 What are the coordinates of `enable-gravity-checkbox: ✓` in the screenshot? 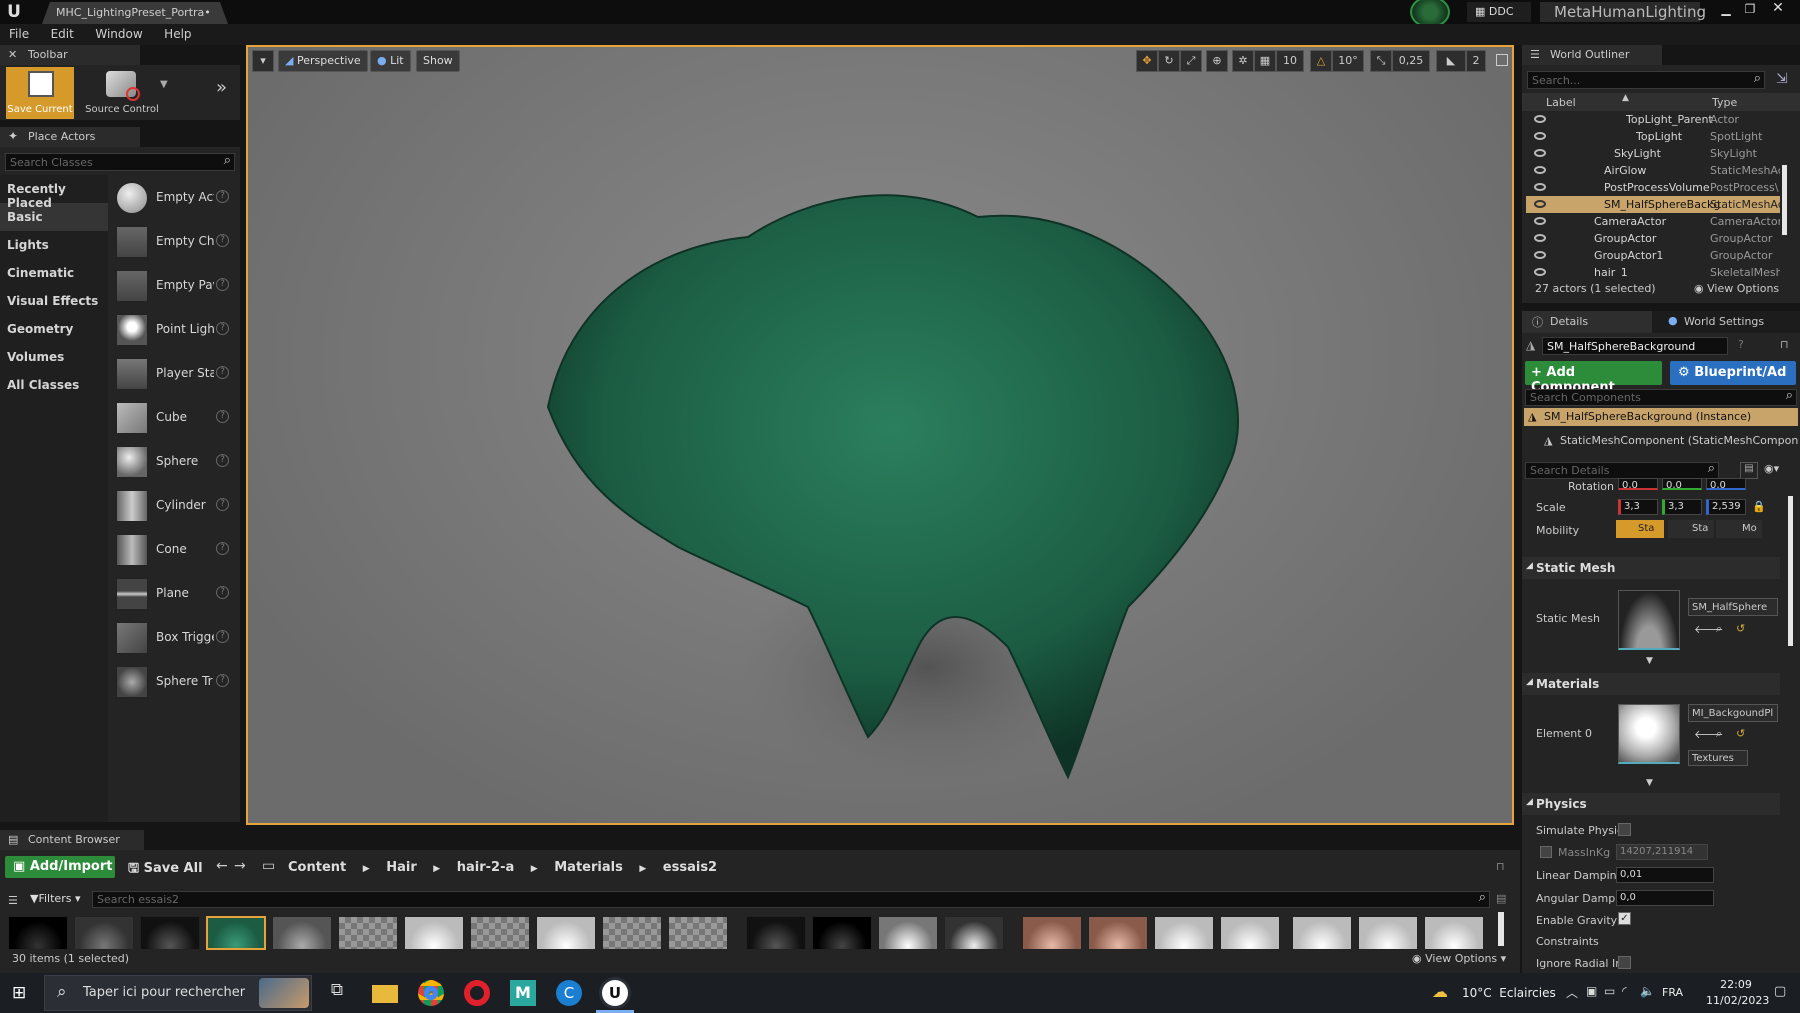 It's located at (1624, 918).